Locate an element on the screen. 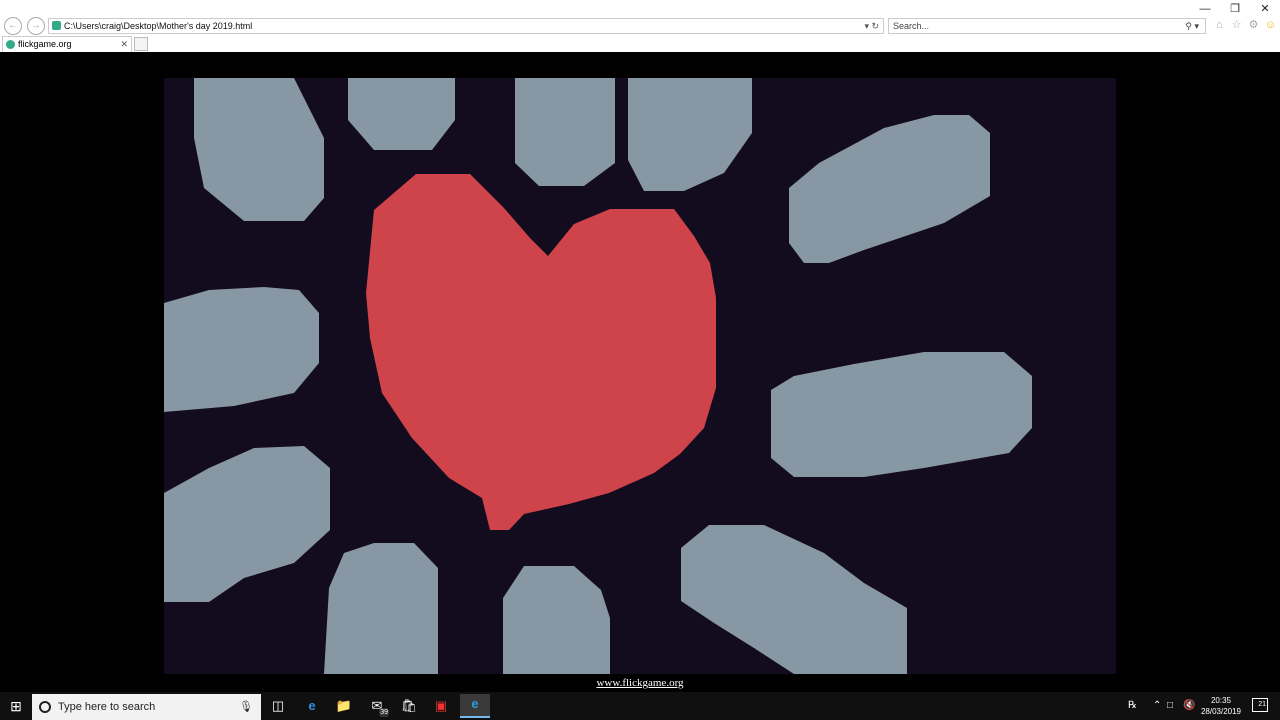  tab-title: flickgame.org is located at coordinates (45, 44).